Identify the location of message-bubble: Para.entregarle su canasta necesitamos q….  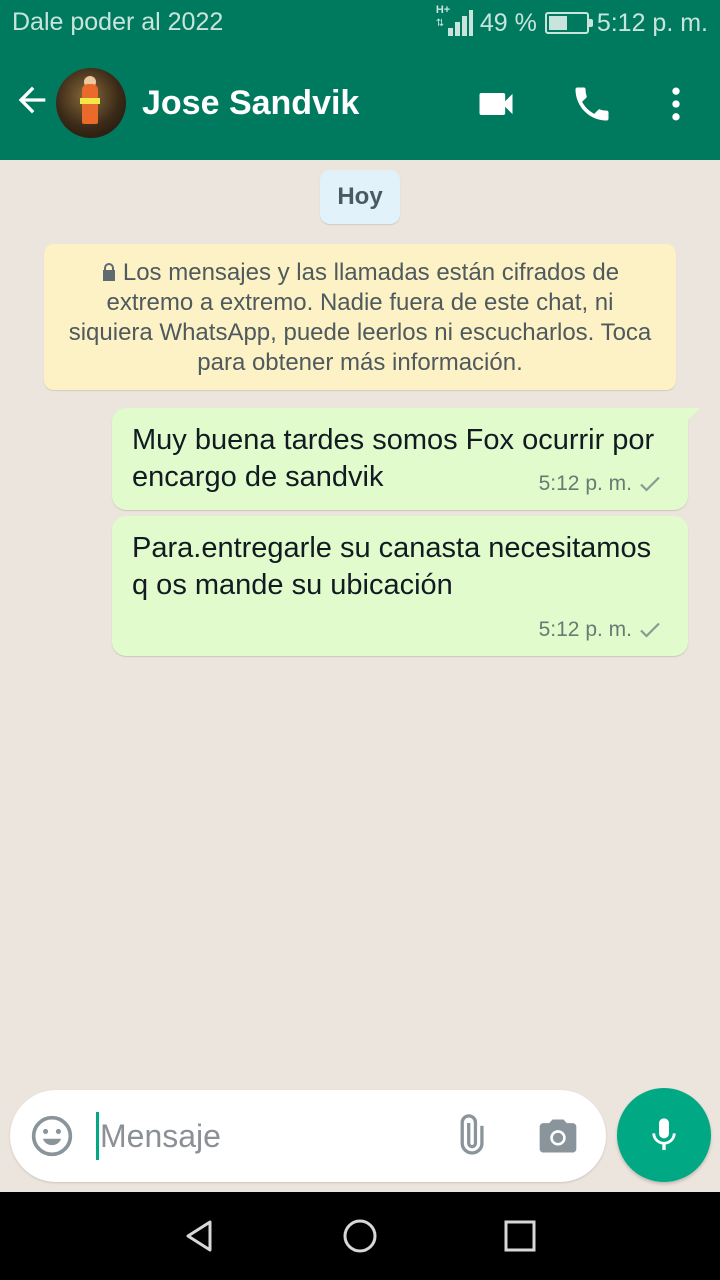
(400, 586).